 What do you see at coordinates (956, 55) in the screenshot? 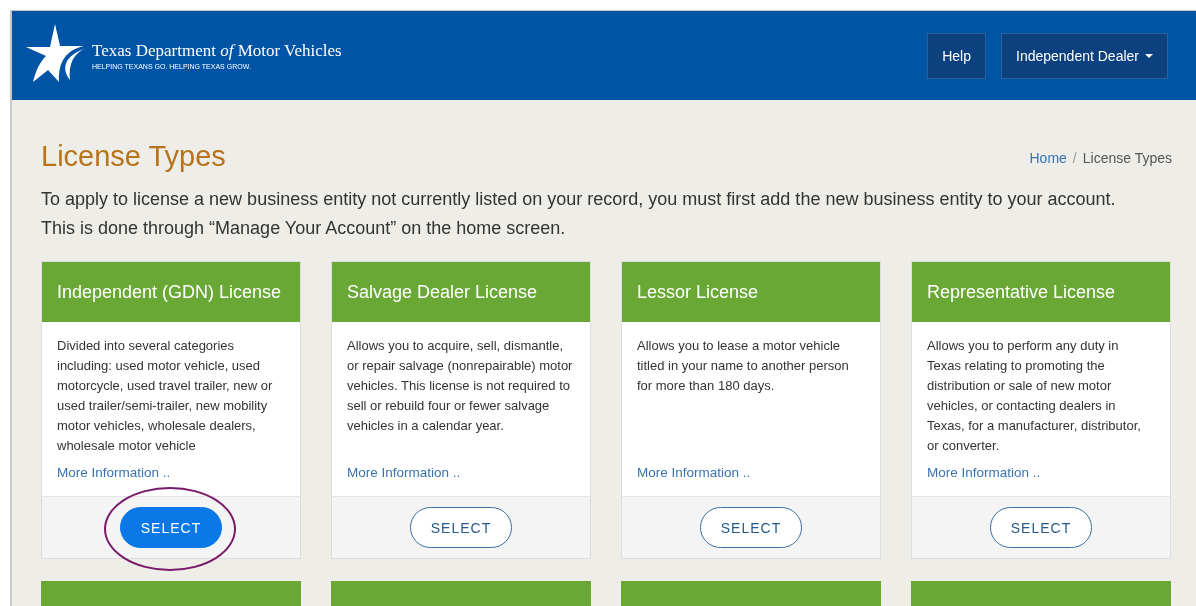
I see `help-button: Help` at bounding box center [956, 55].